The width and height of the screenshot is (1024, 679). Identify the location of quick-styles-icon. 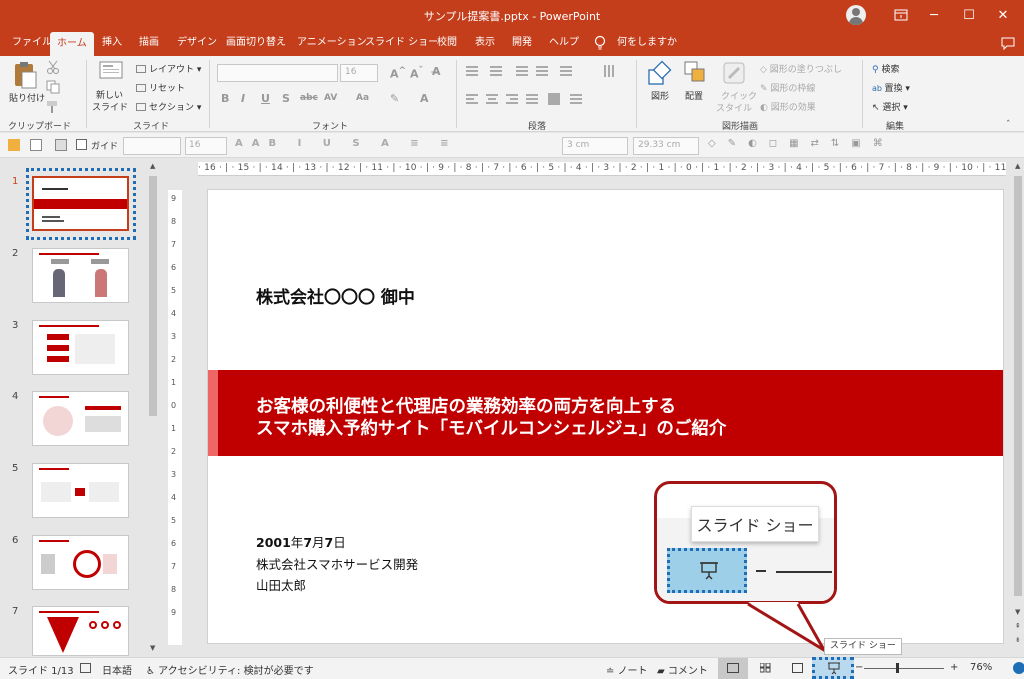
(735, 74).